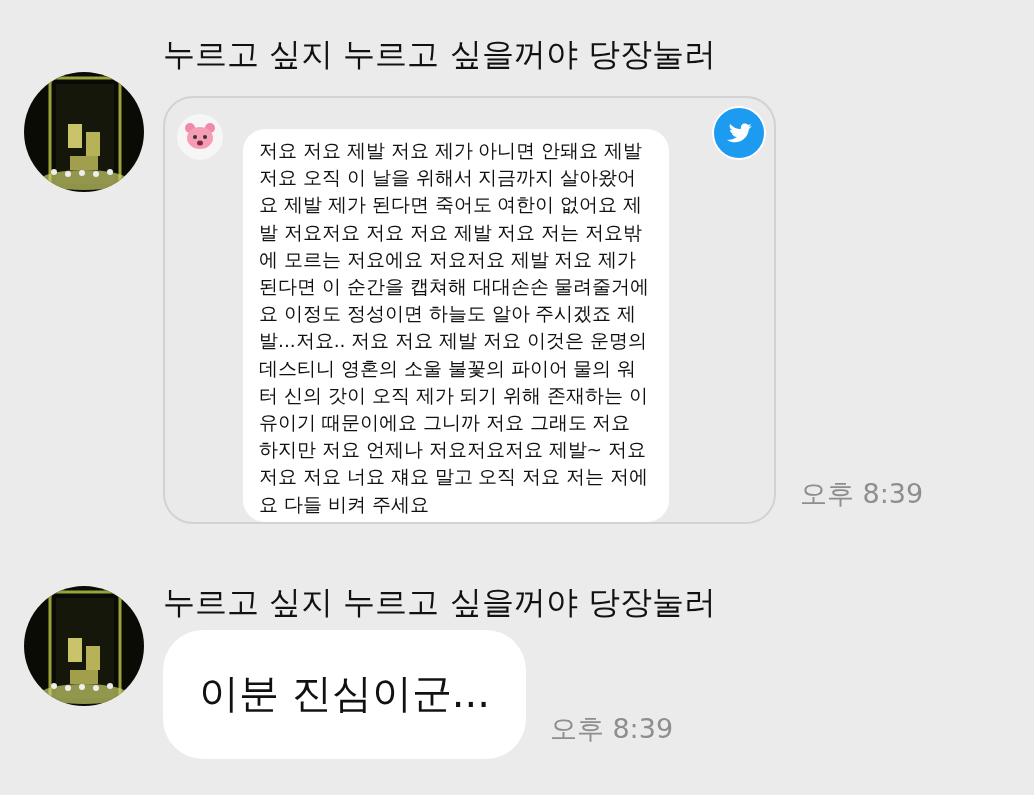  I want to click on bird-logo-icon, so click(739, 133).